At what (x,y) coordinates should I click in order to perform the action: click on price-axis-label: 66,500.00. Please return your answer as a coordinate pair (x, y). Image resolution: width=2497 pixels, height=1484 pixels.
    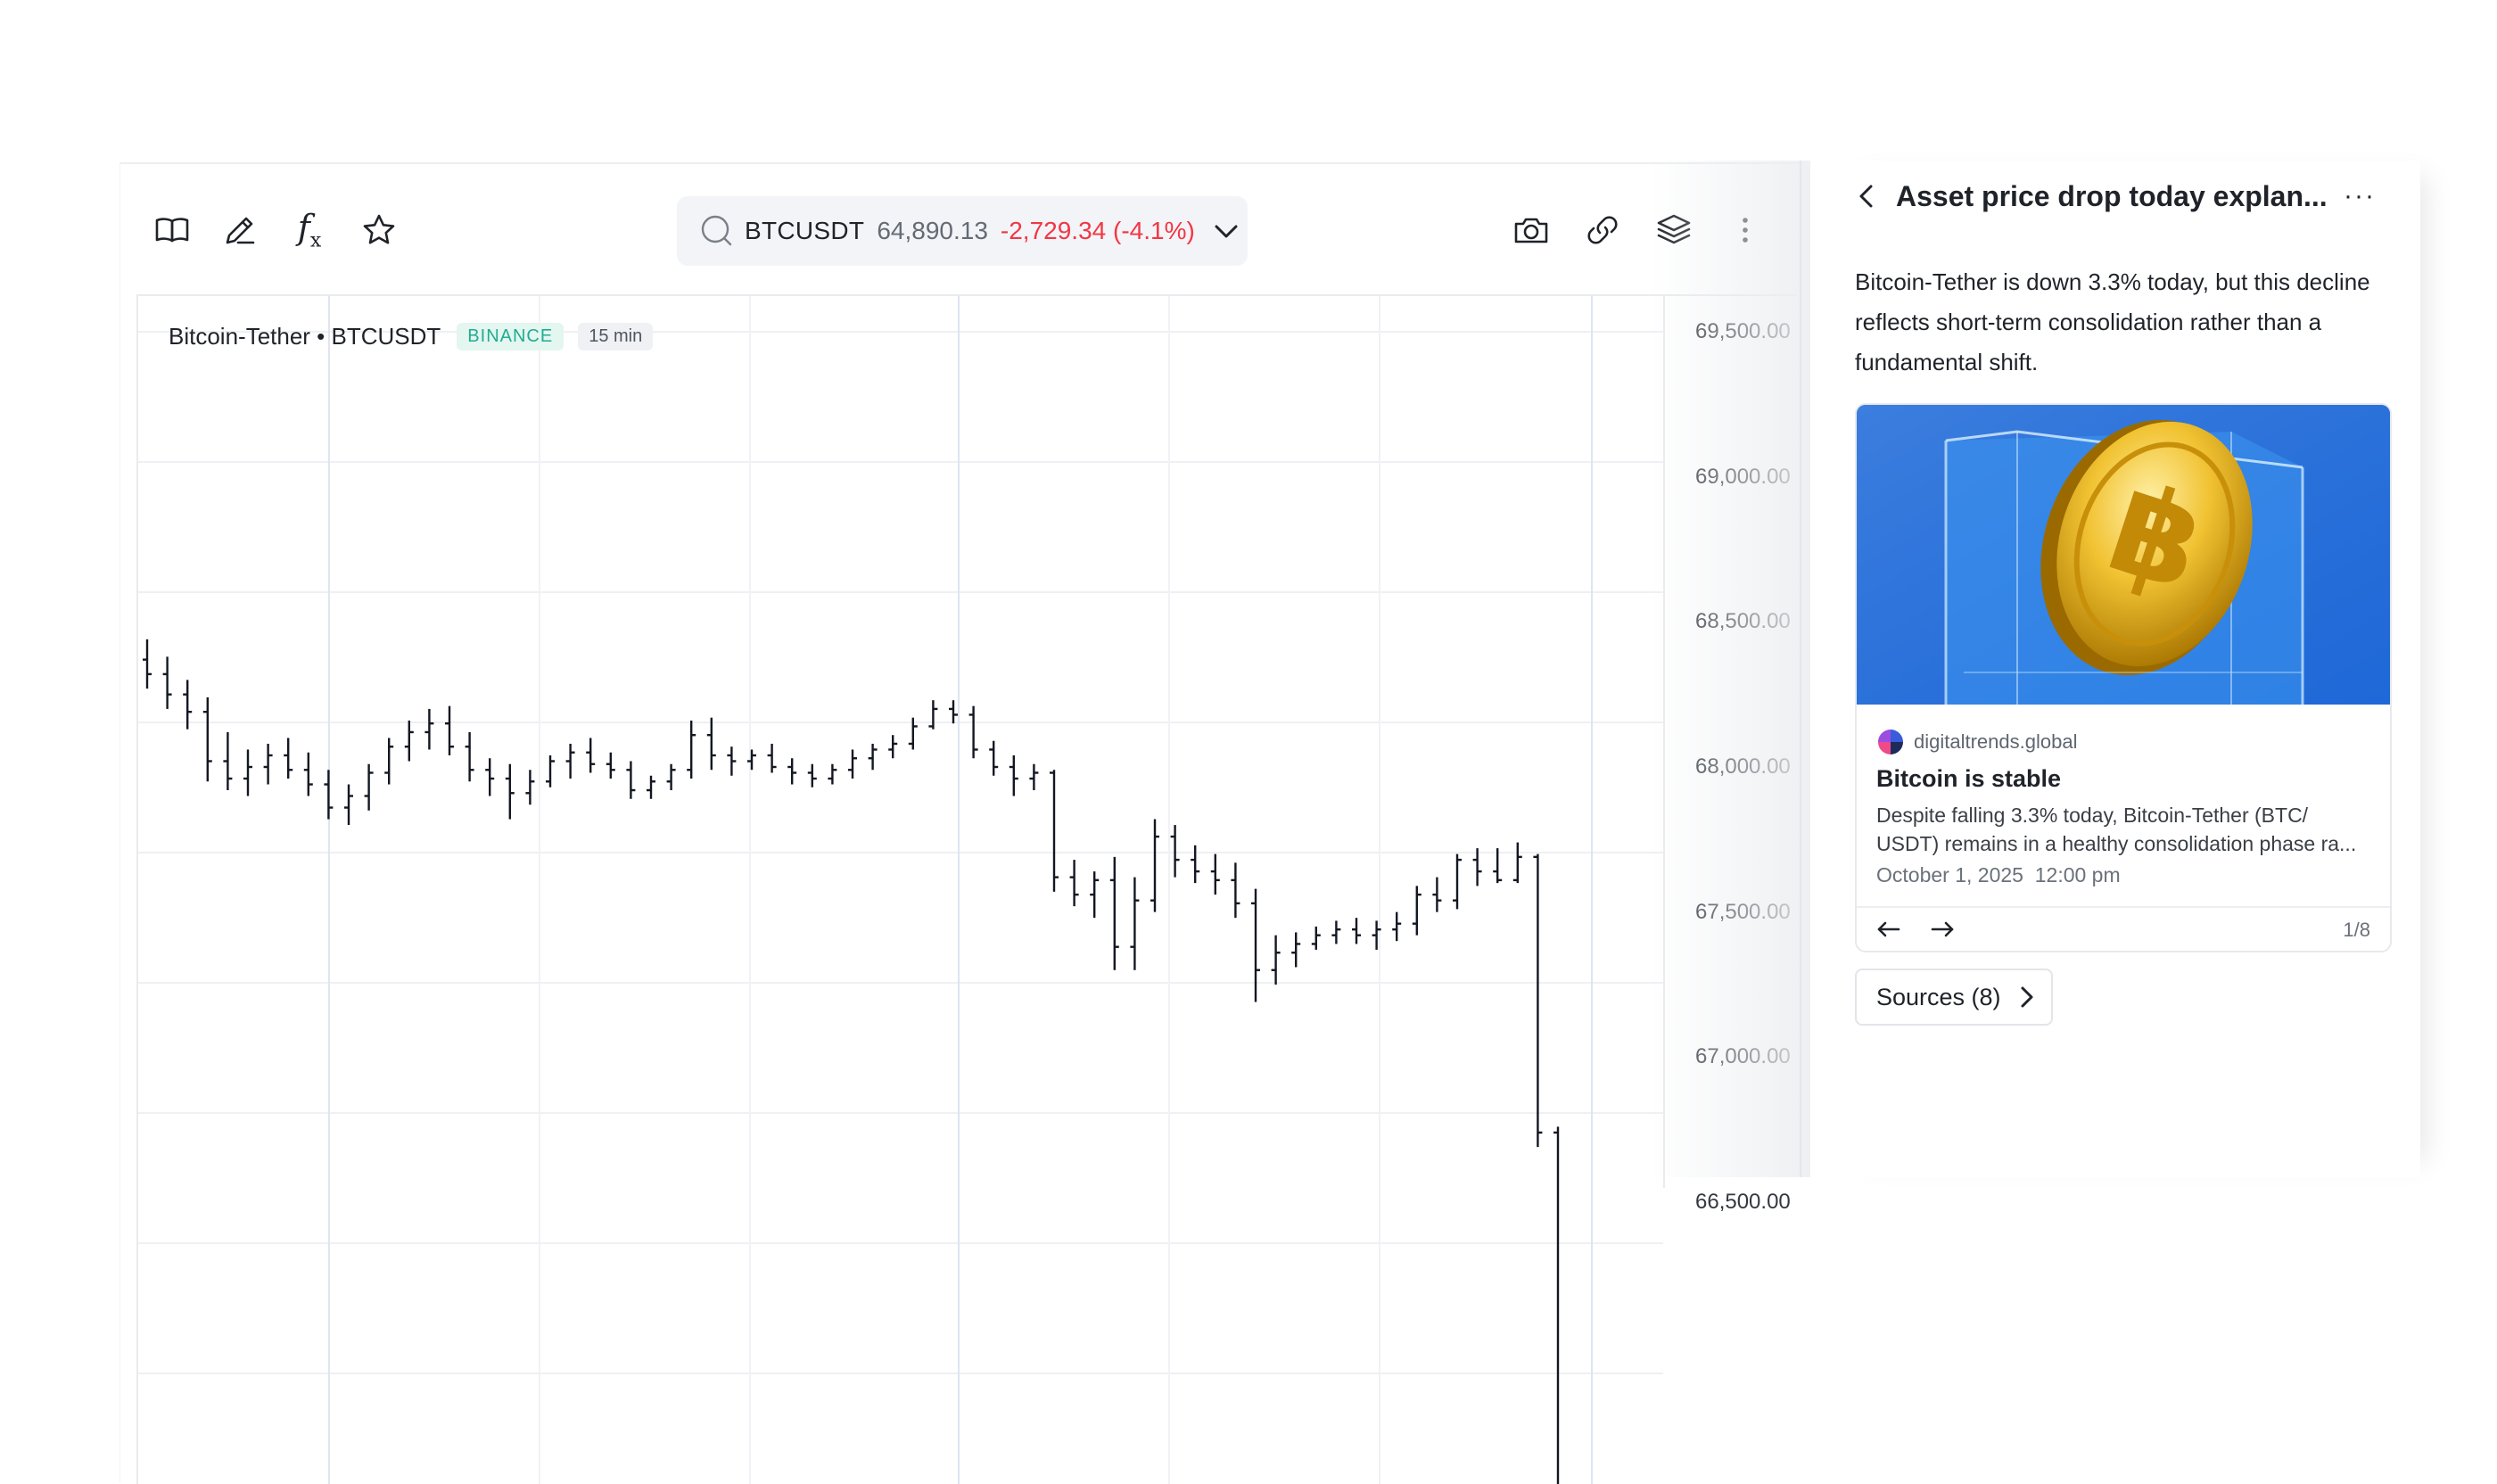
    Looking at the image, I should click on (1743, 1202).